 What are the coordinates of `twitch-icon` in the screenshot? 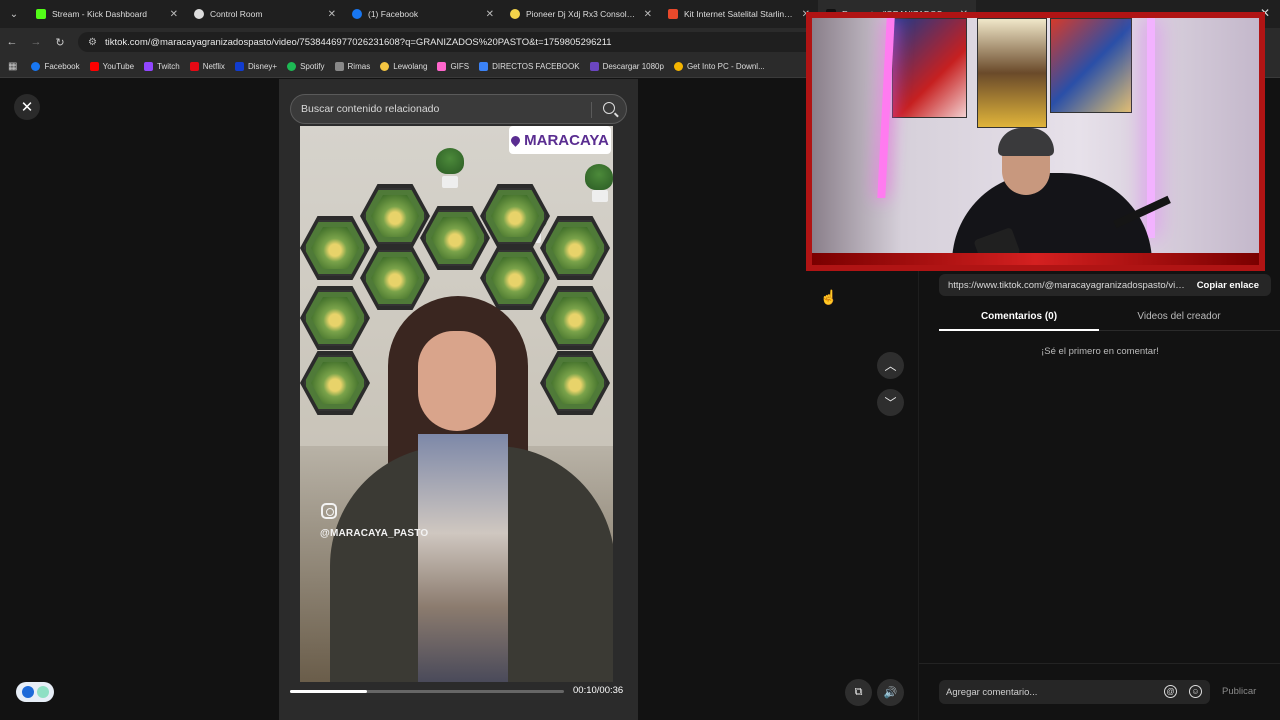 It's located at (149, 66).